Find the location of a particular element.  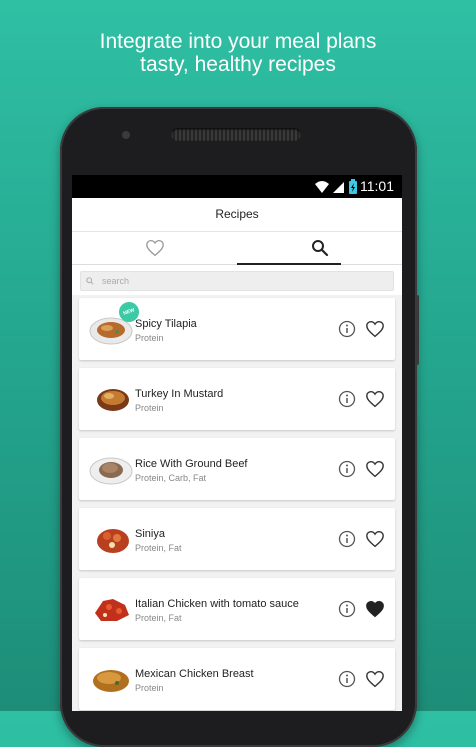

recipe-card: Rice With Ground Beef Protein, Carb, Fat is located at coordinates (237, 469).